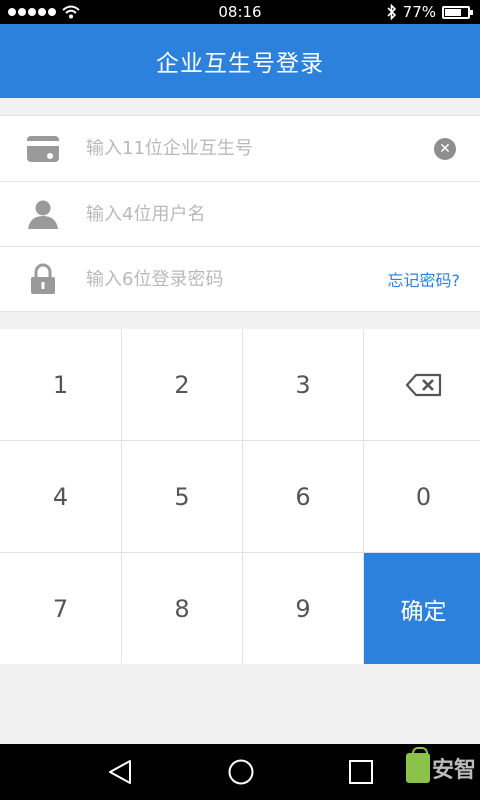 The width and height of the screenshot is (480, 800). What do you see at coordinates (260, 148) in the screenshot?
I see `company-id-input` at bounding box center [260, 148].